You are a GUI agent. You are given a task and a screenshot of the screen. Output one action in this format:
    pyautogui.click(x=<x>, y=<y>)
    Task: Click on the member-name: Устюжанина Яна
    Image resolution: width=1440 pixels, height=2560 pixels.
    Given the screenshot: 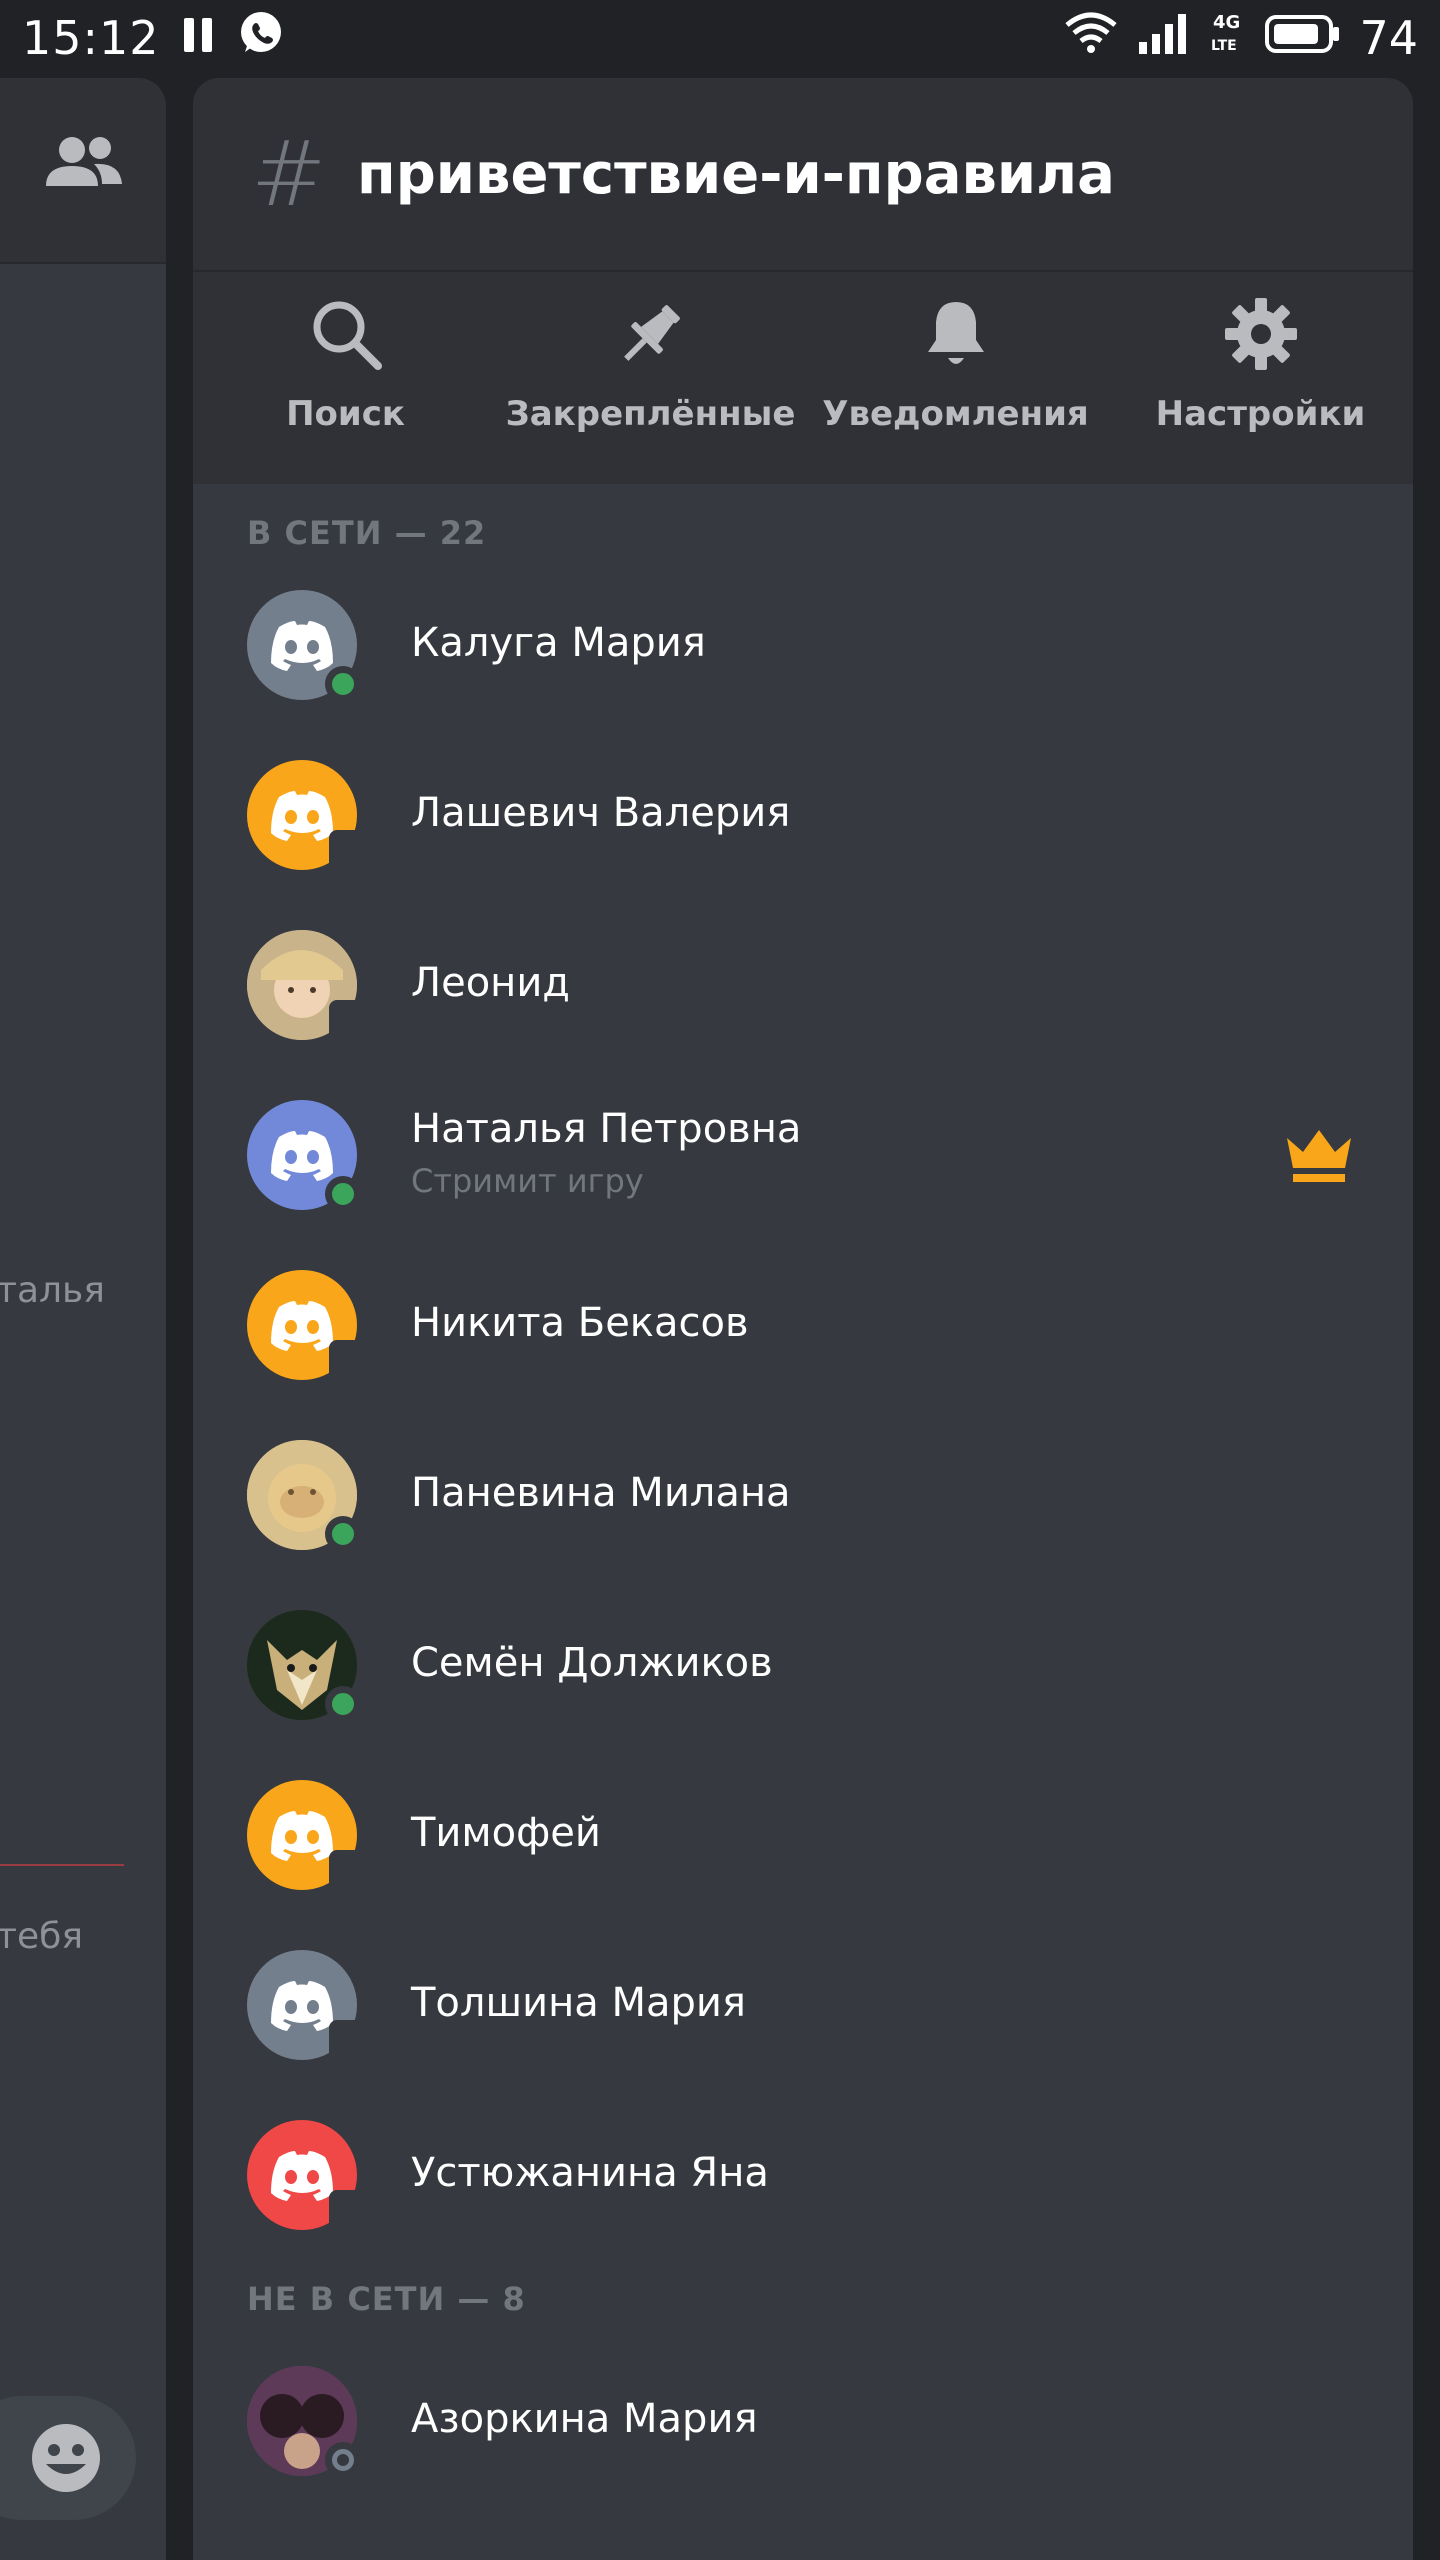 What is the action you would take?
    pyautogui.click(x=590, y=2173)
    